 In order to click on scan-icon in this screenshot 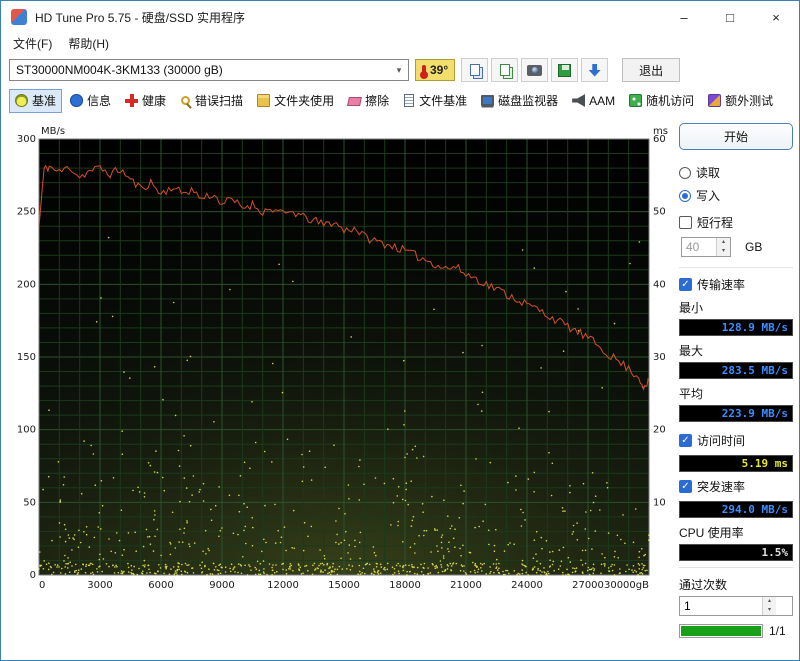, I will do `click(186, 100)`.